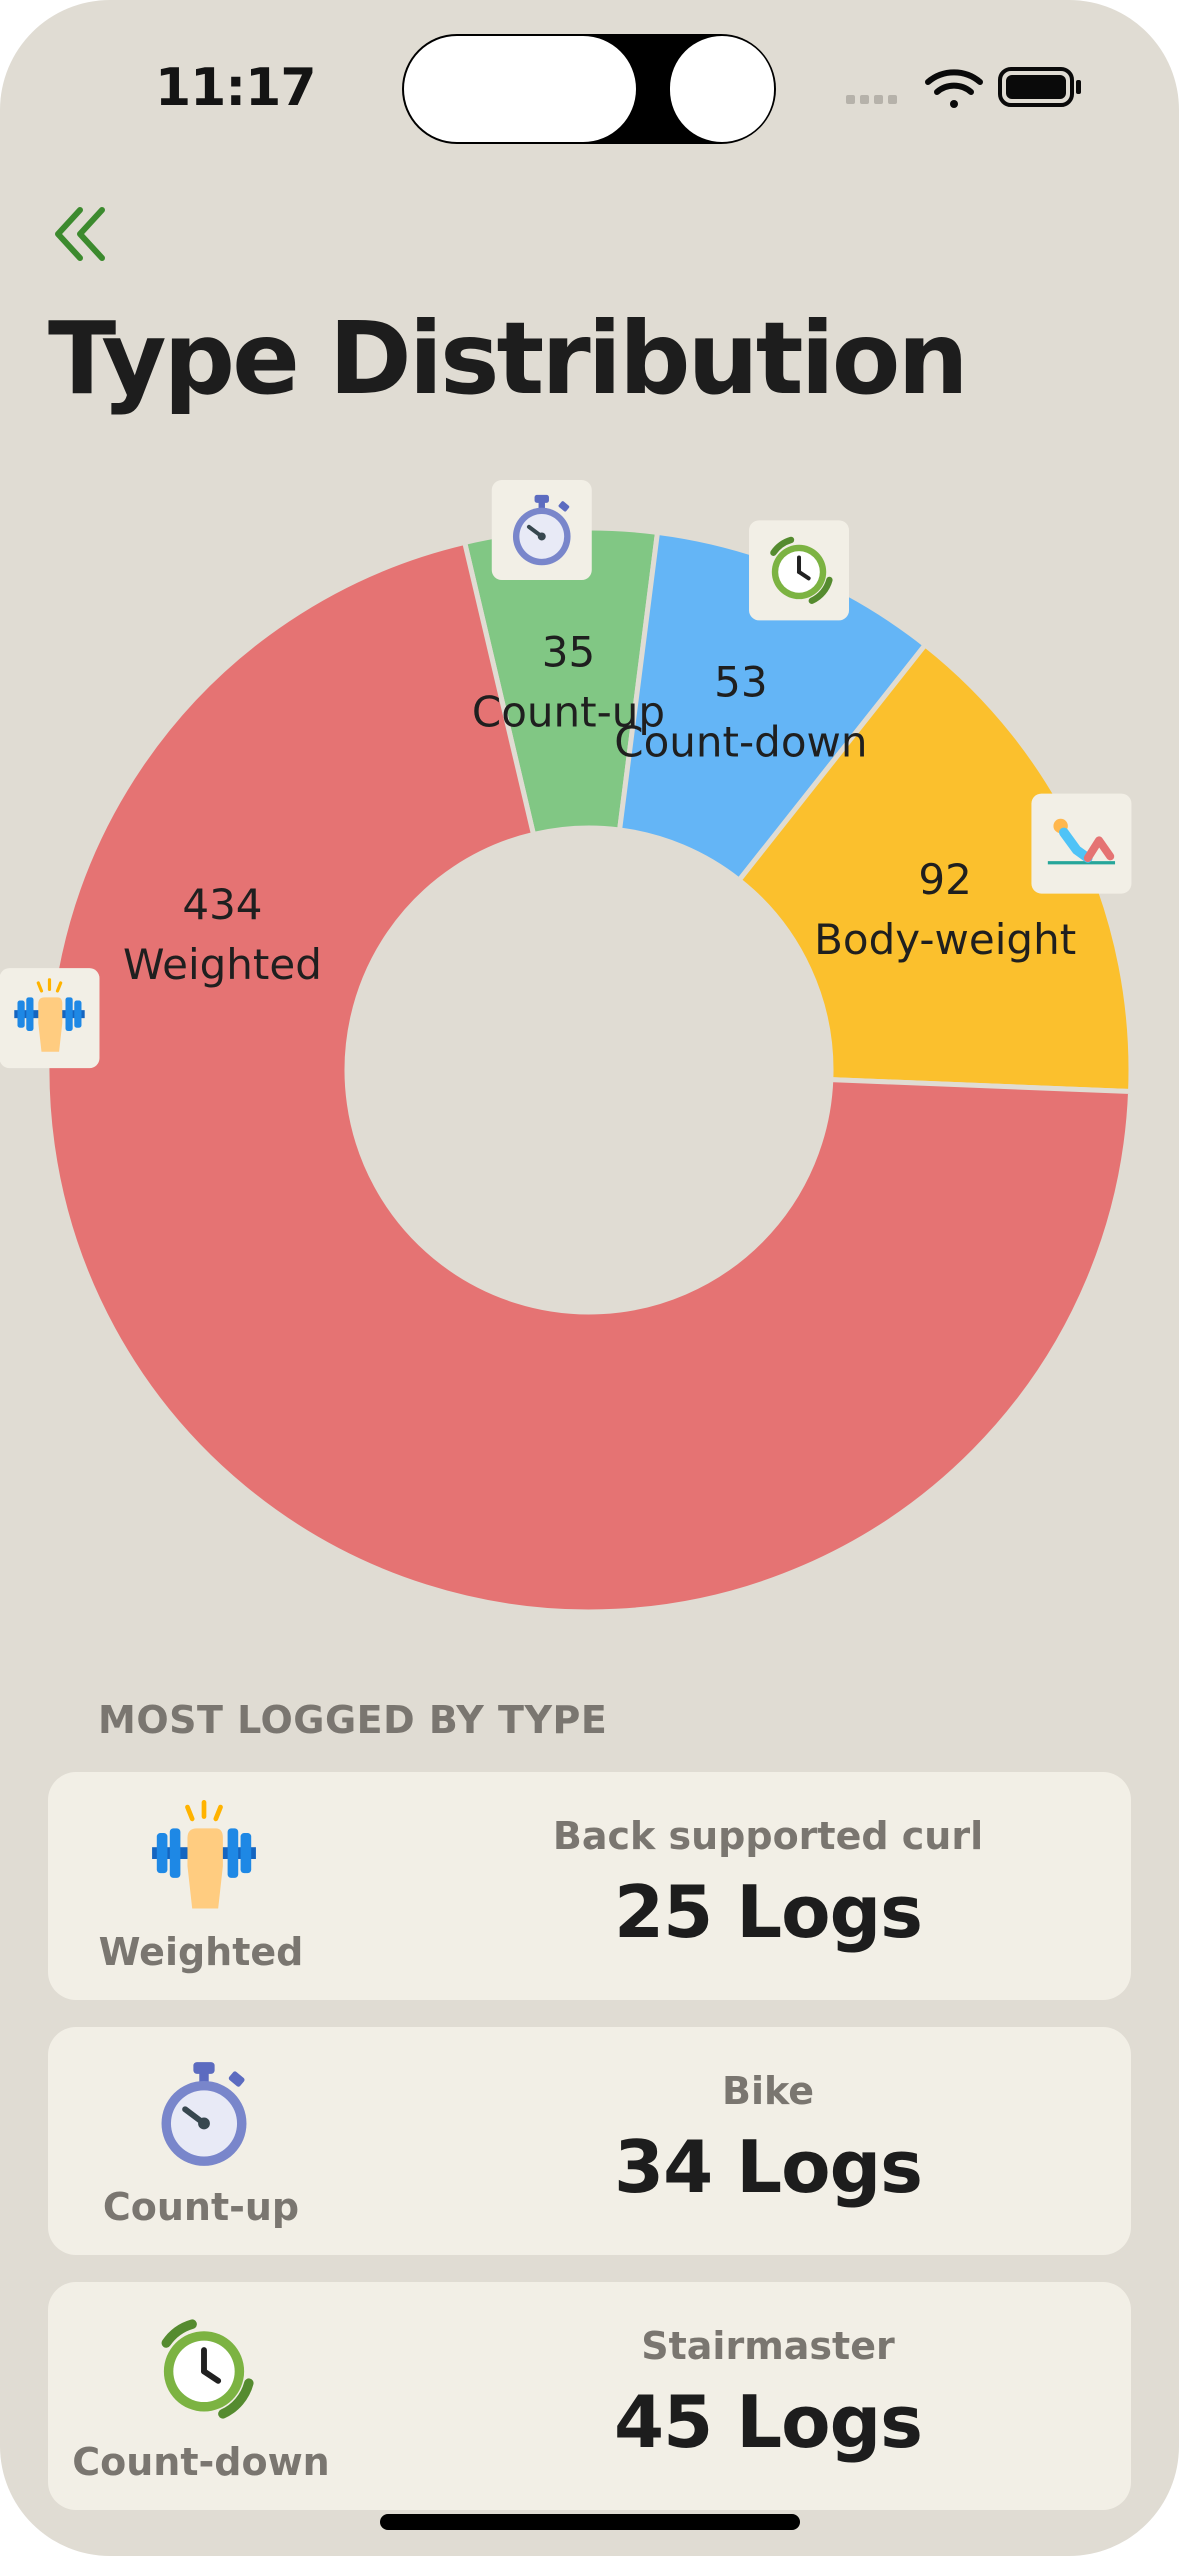 The height and width of the screenshot is (2556, 1179). What do you see at coordinates (353, 1720) in the screenshot?
I see `section-header: MOST LOGGED BY TYPE` at bounding box center [353, 1720].